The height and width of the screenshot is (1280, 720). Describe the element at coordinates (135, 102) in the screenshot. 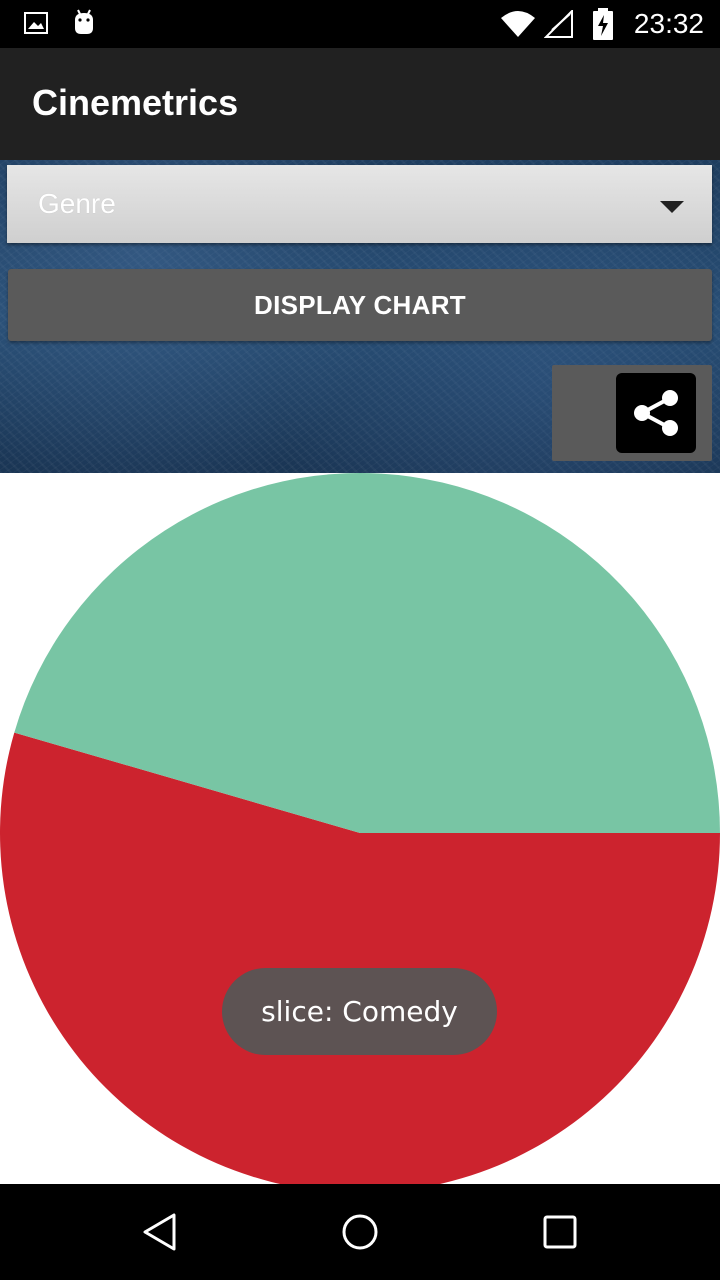

I see `app-title: Cinemetrics` at that location.